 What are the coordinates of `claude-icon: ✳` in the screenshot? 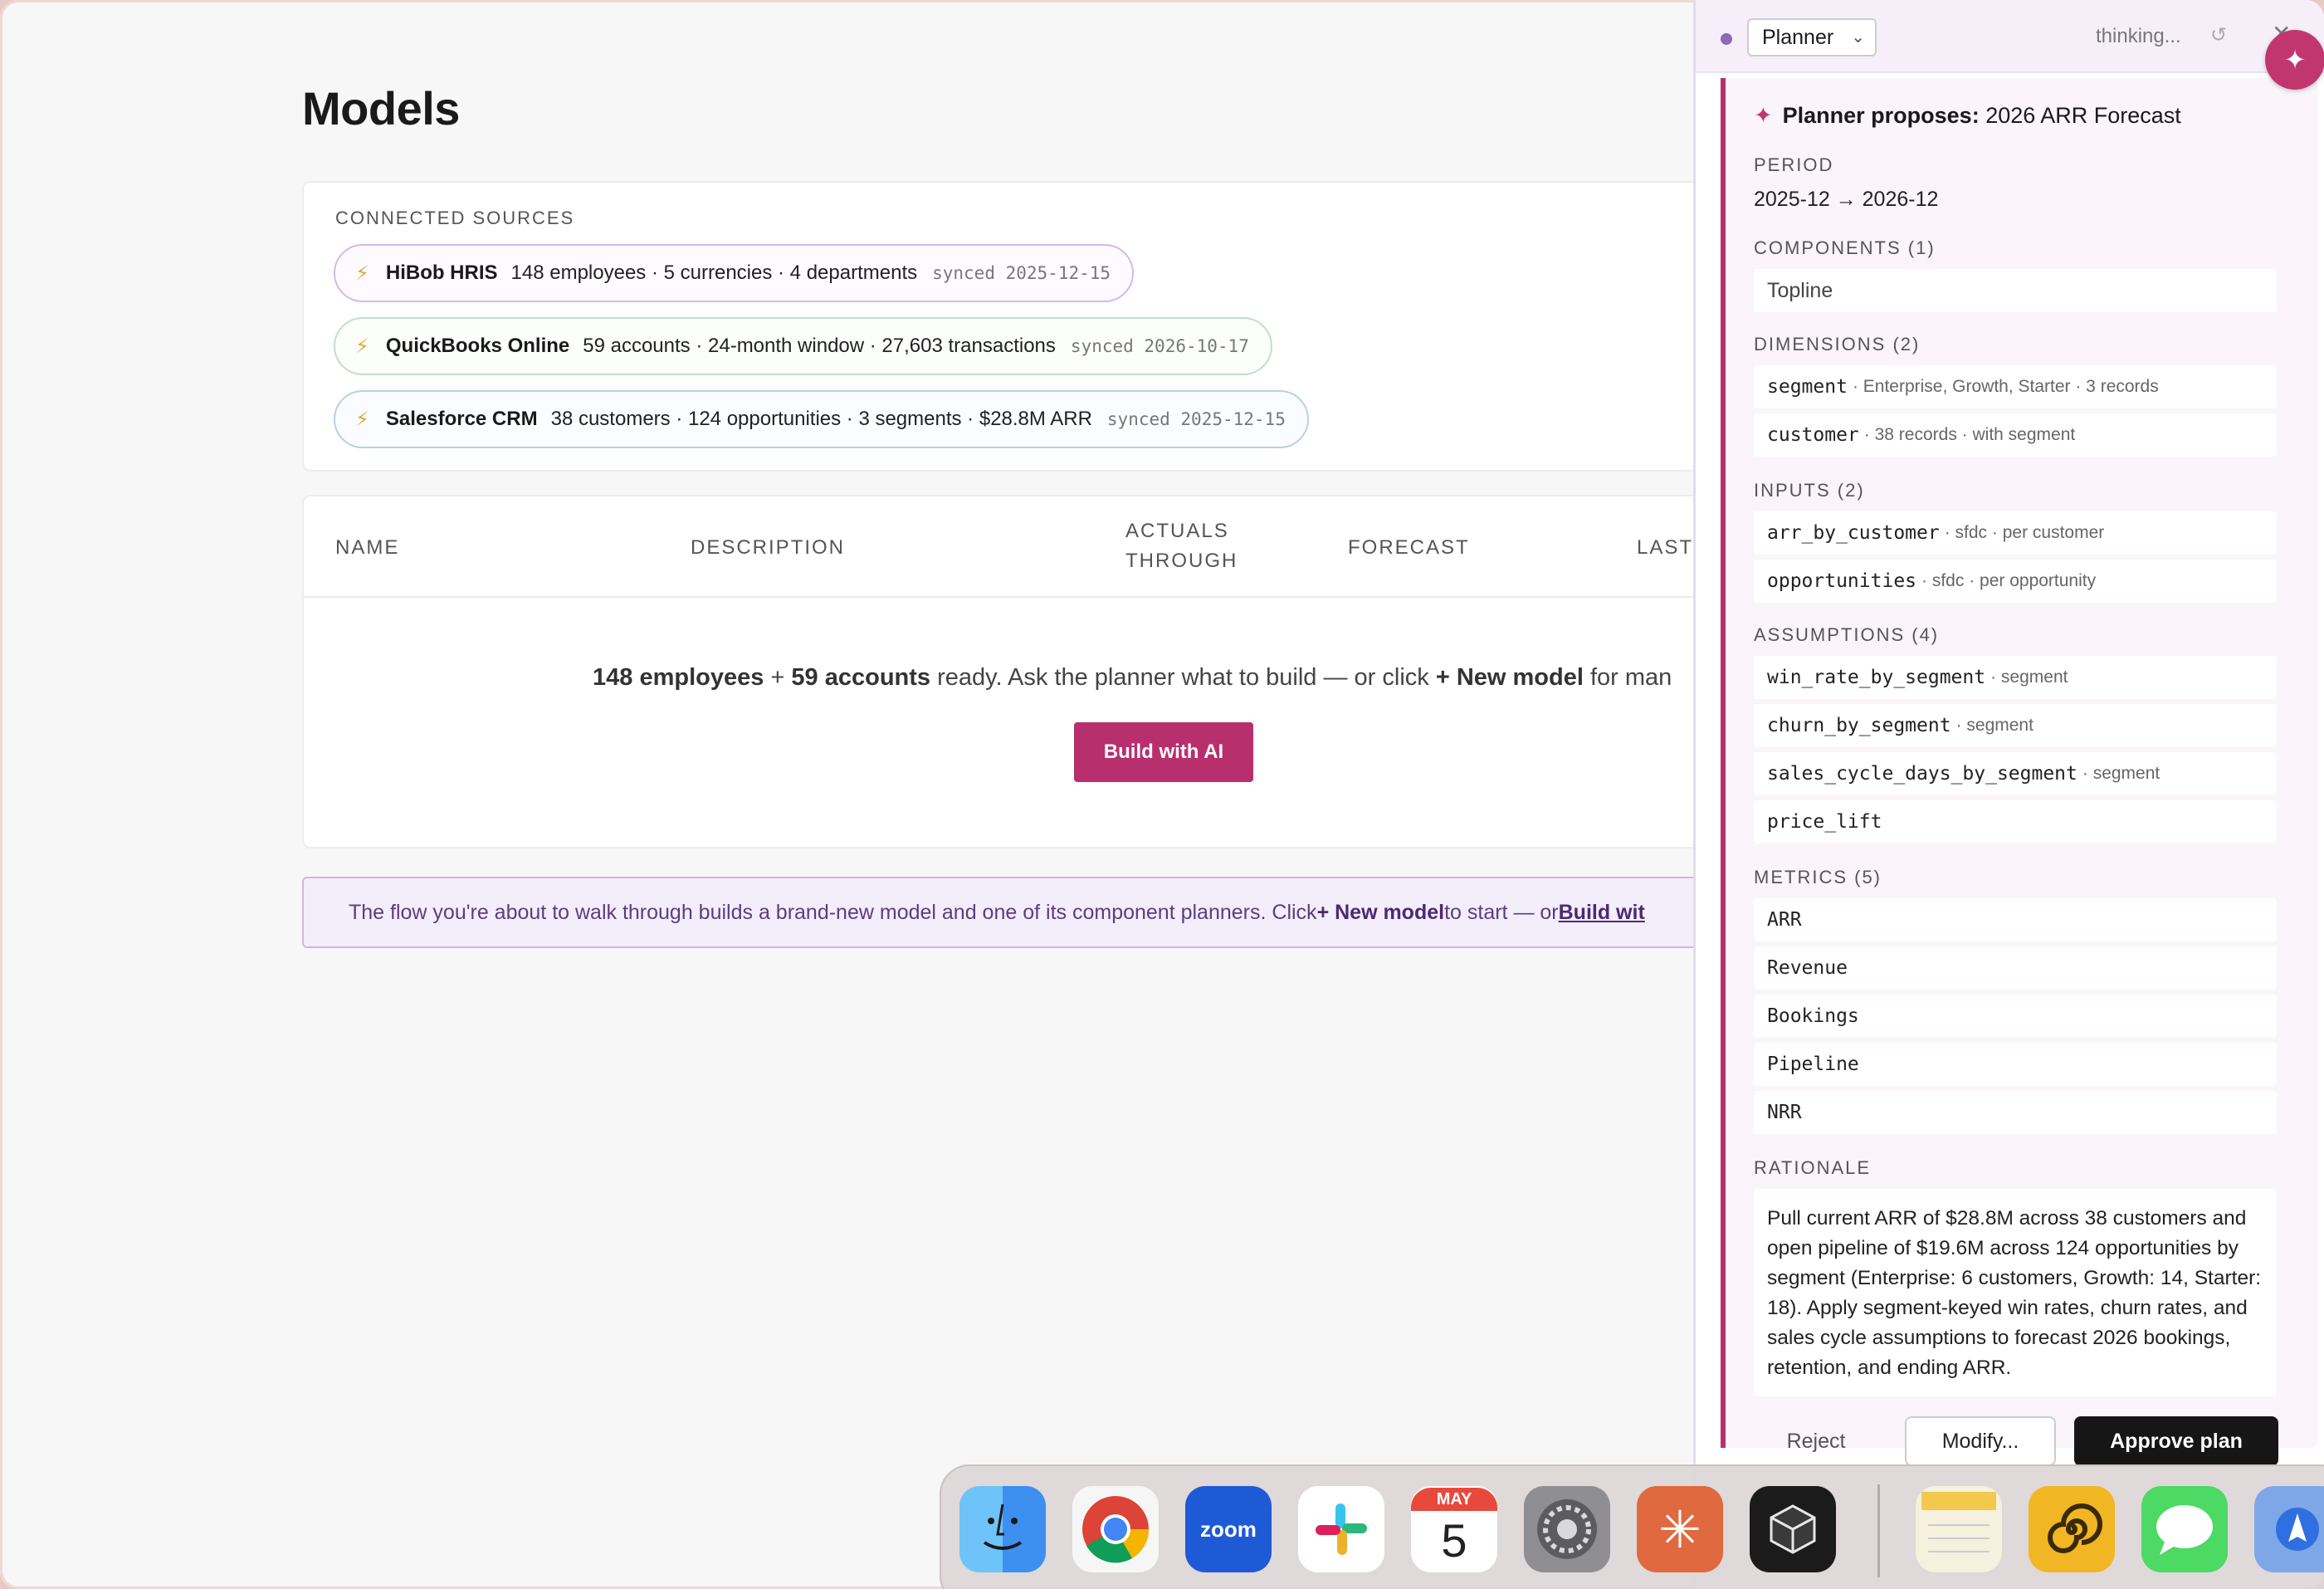 It's located at (1680, 1529).